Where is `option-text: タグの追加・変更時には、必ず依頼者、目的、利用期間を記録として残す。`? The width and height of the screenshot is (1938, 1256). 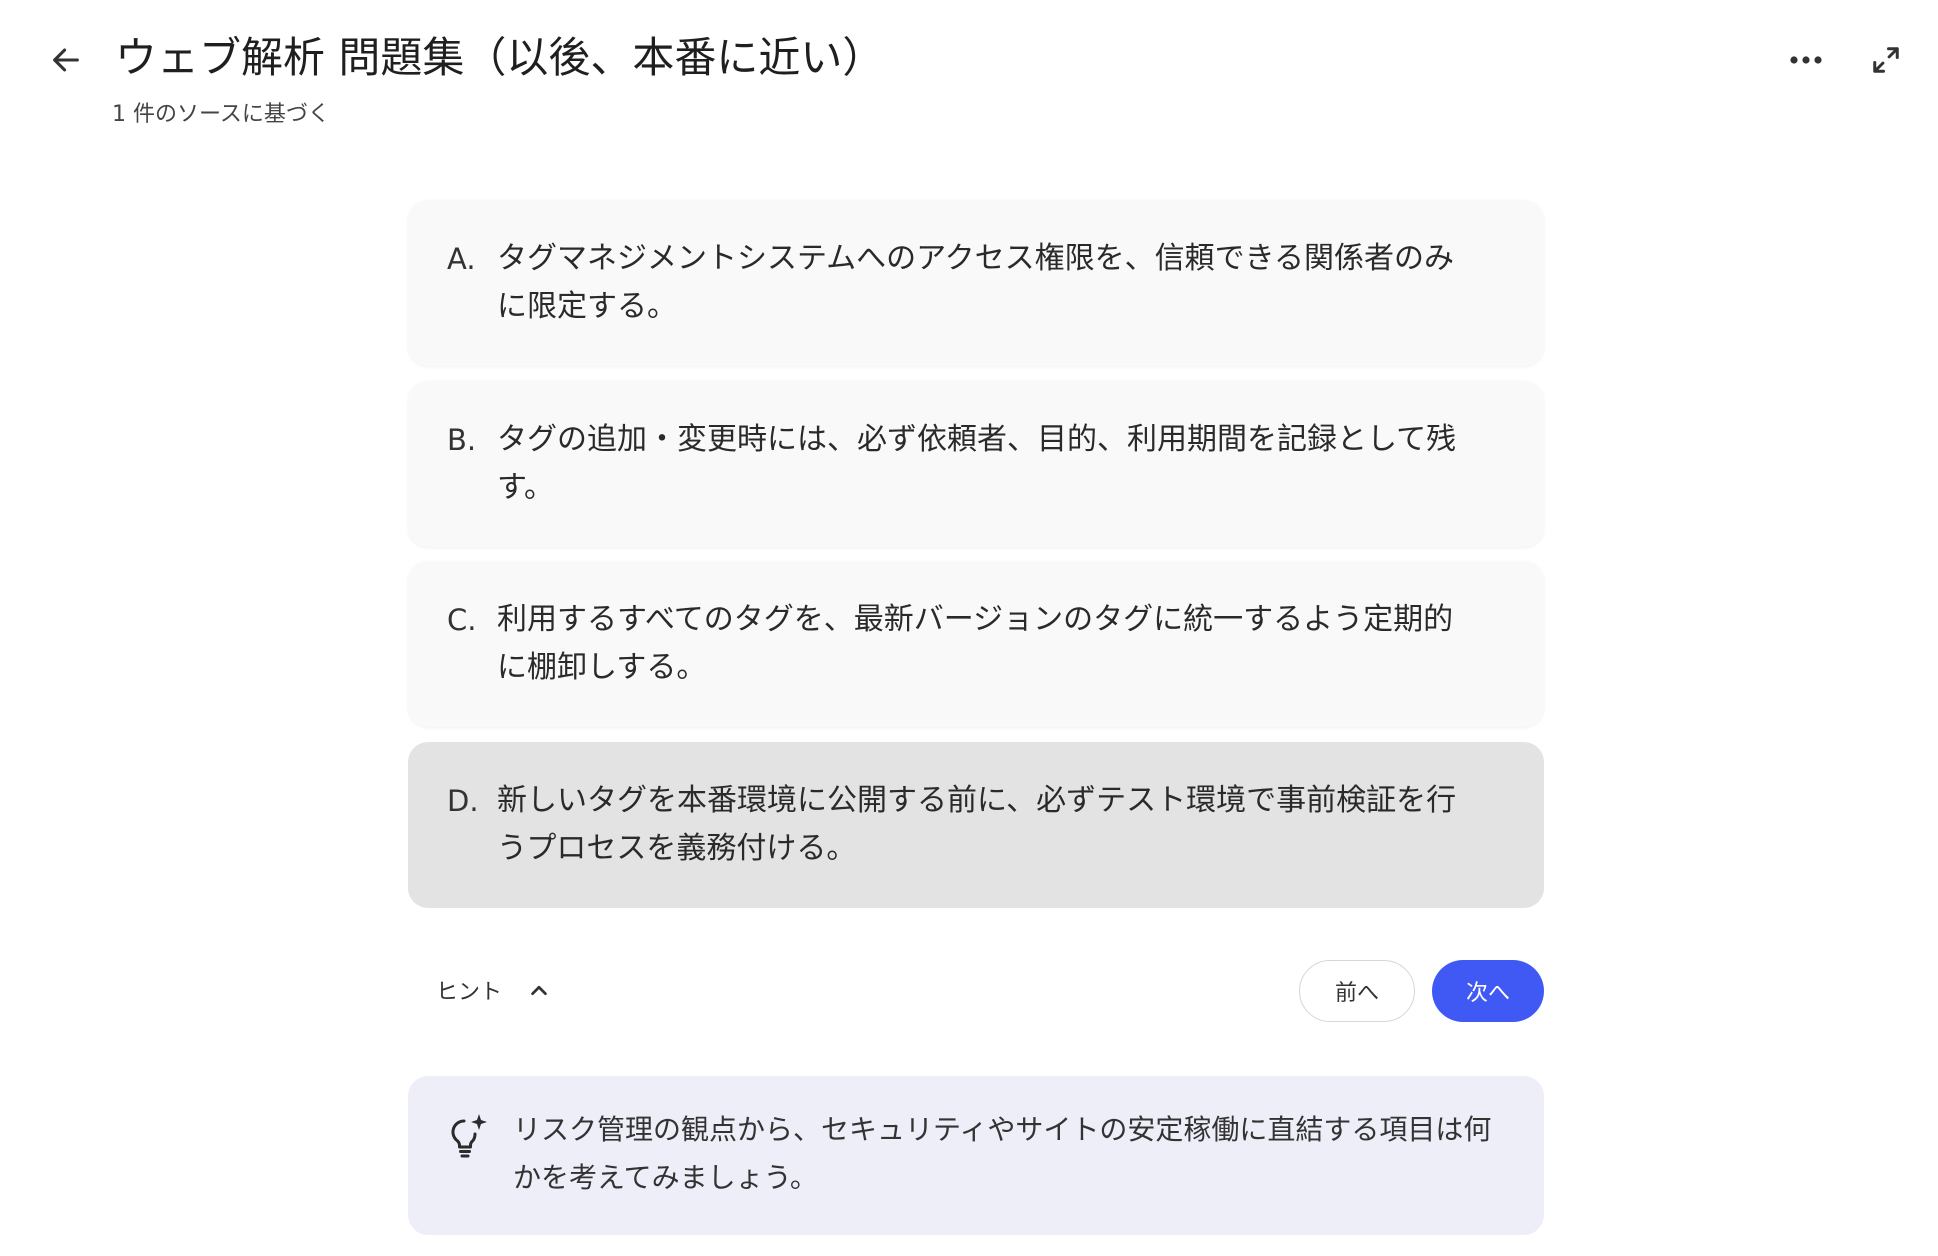
option-text: タグの追加・変更時には、必ず依頼者、目的、利用期間を記録として残す。 is located at coordinates (977, 463).